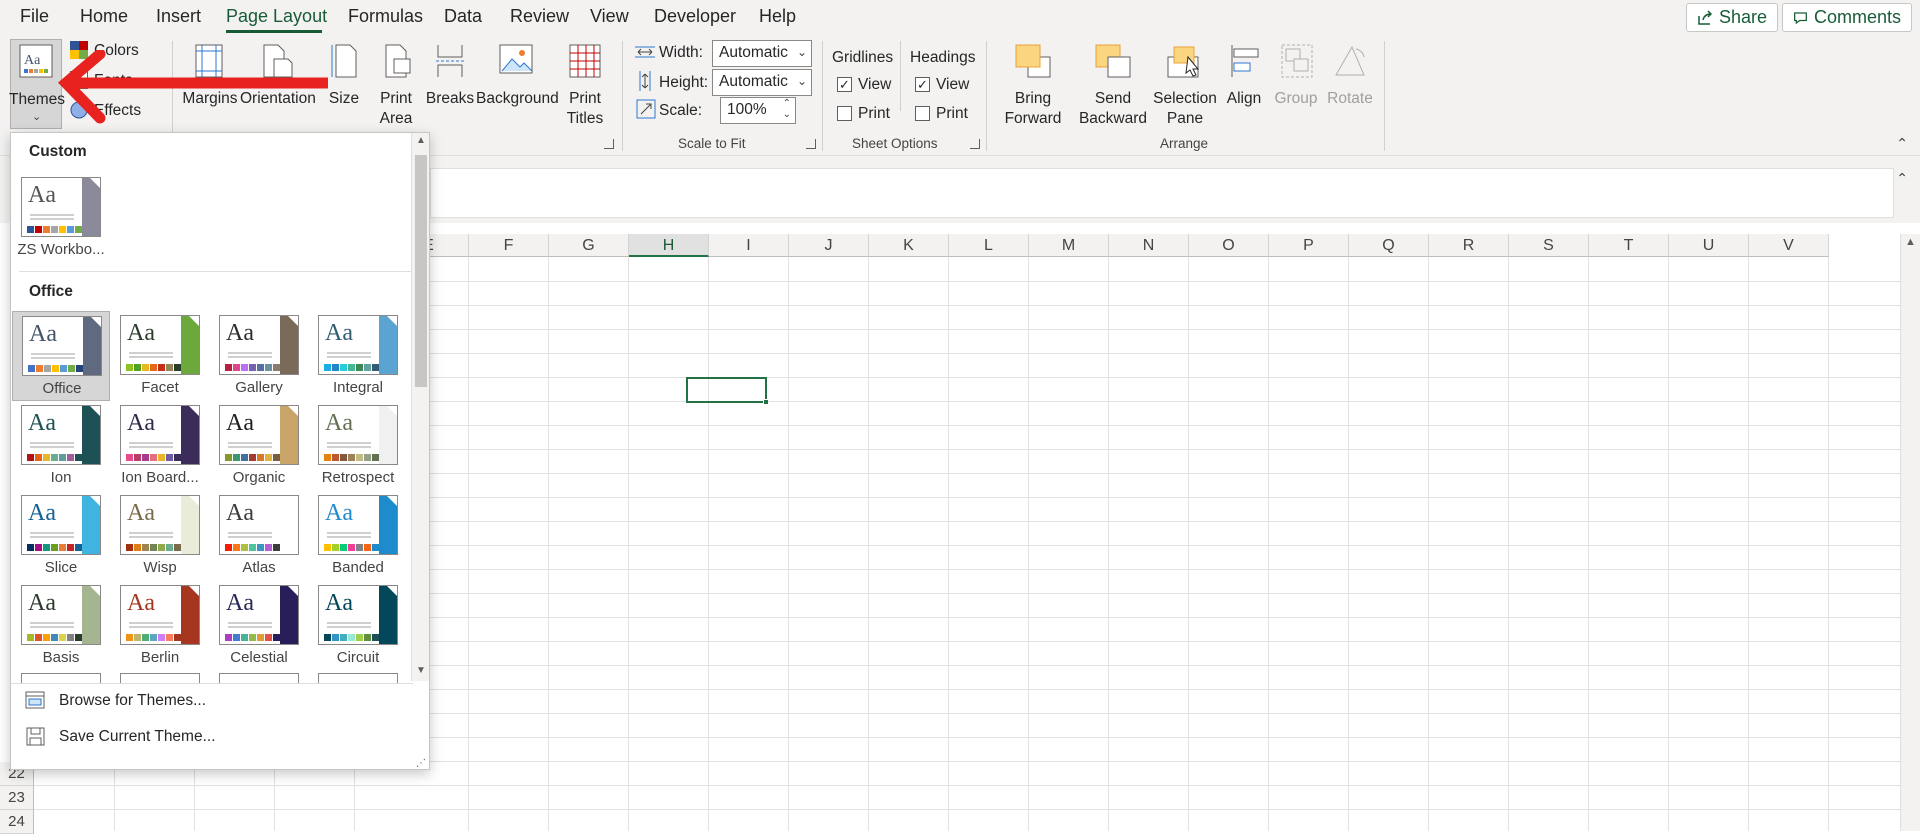 The image size is (1920, 834). Describe the element at coordinates (1033, 84) in the screenshot. I see `bring-forward-button: Bring Forward` at that location.